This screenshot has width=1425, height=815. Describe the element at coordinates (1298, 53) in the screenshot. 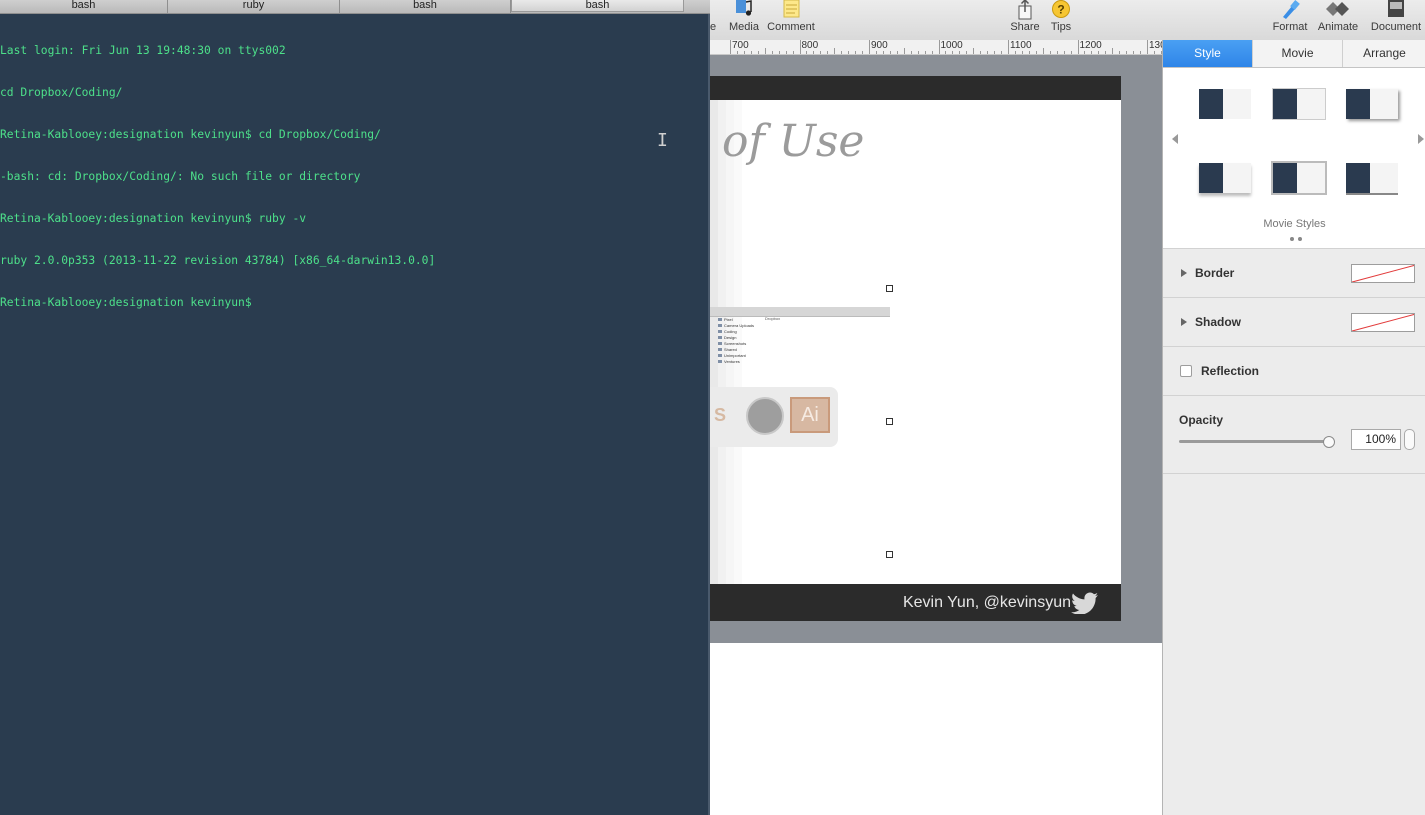

I see `tab-movie: Movie` at that location.